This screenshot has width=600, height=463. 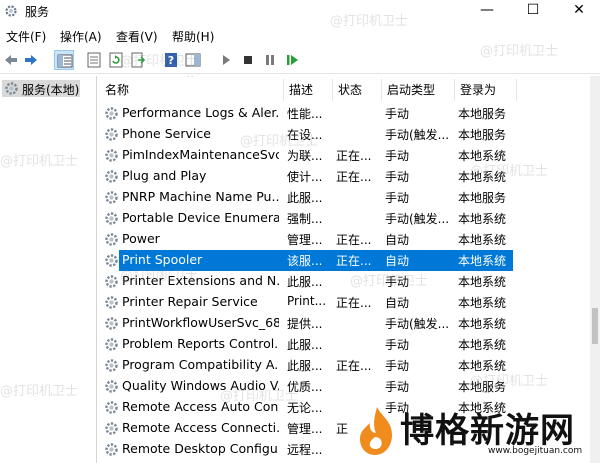 I want to click on service-name: Printer Repair Service, so click(x=190, y=301).